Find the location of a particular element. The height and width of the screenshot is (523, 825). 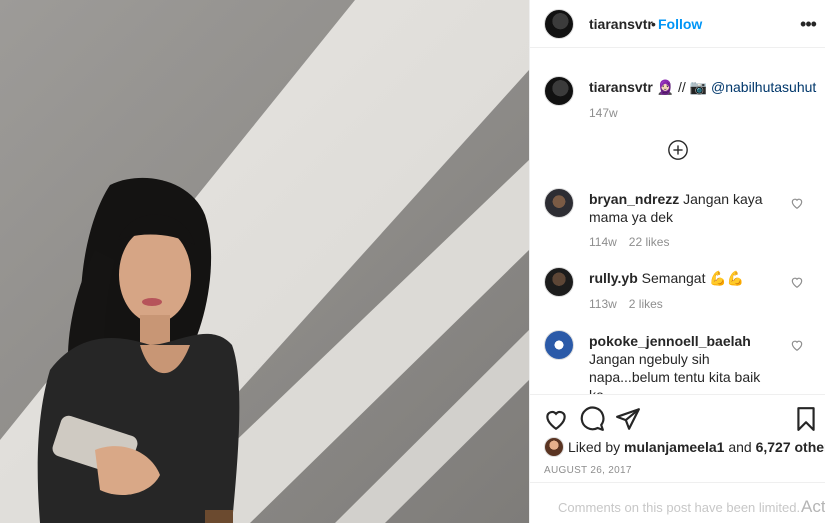

activate-windows-watermark: Act is located at coordinates (813, 506).